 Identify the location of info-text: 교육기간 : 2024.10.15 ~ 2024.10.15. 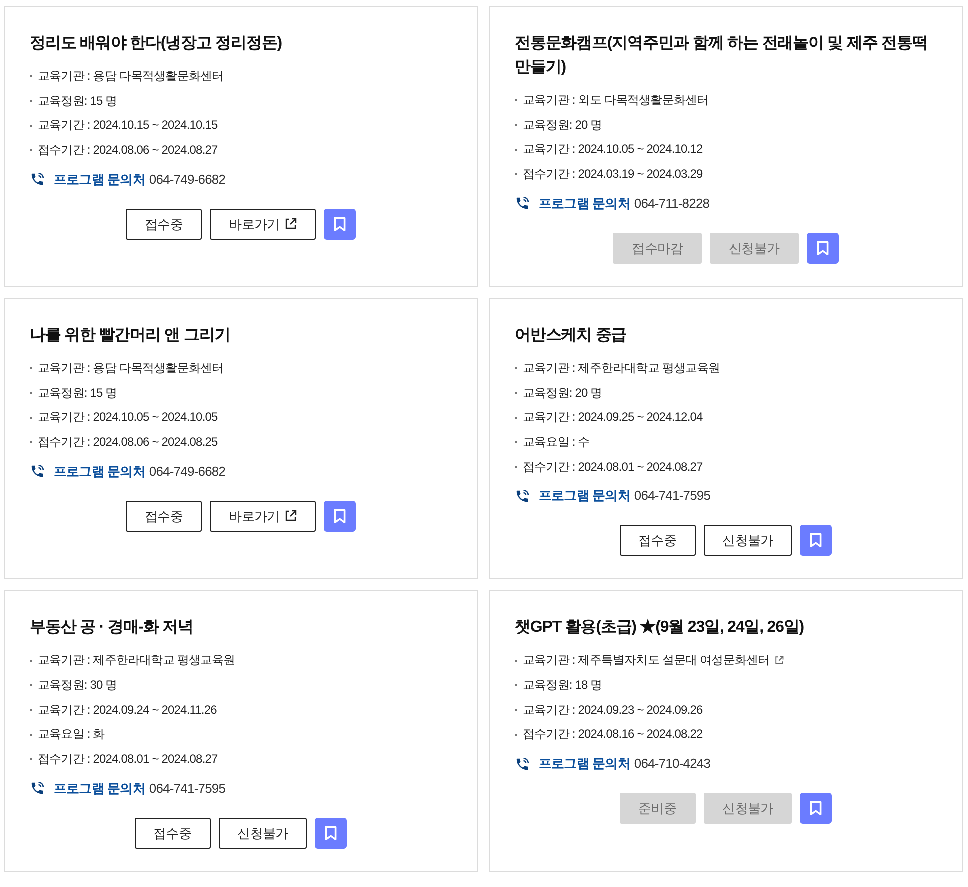
(128, 125).